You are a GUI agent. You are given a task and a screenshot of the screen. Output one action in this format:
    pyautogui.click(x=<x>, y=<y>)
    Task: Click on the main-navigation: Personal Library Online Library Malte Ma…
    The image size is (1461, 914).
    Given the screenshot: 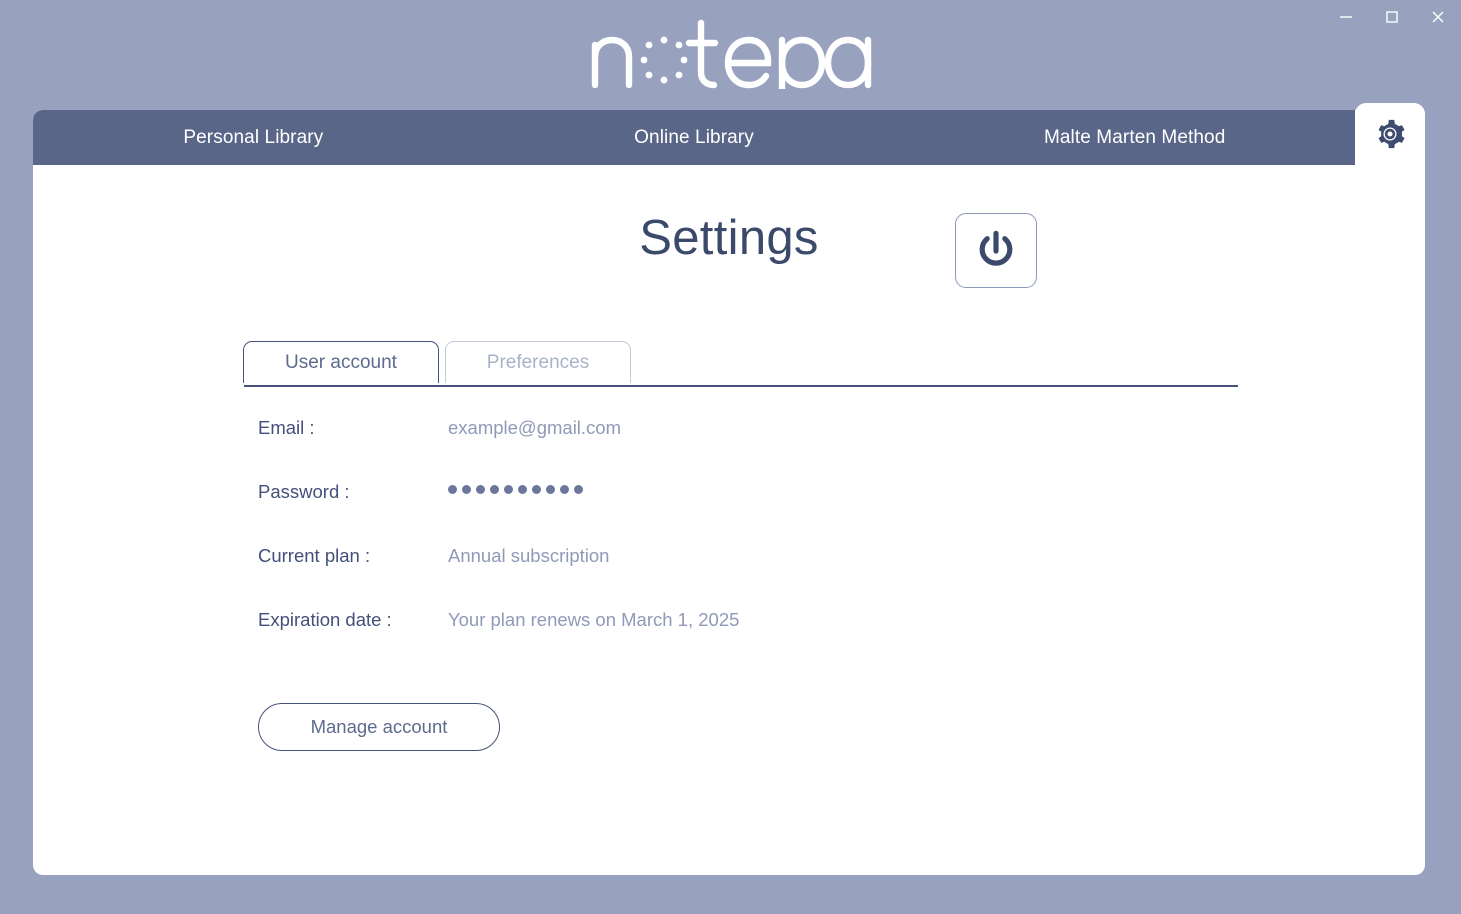 What is the action you would take?
    pyautogui.click(x=694, y=137)
    